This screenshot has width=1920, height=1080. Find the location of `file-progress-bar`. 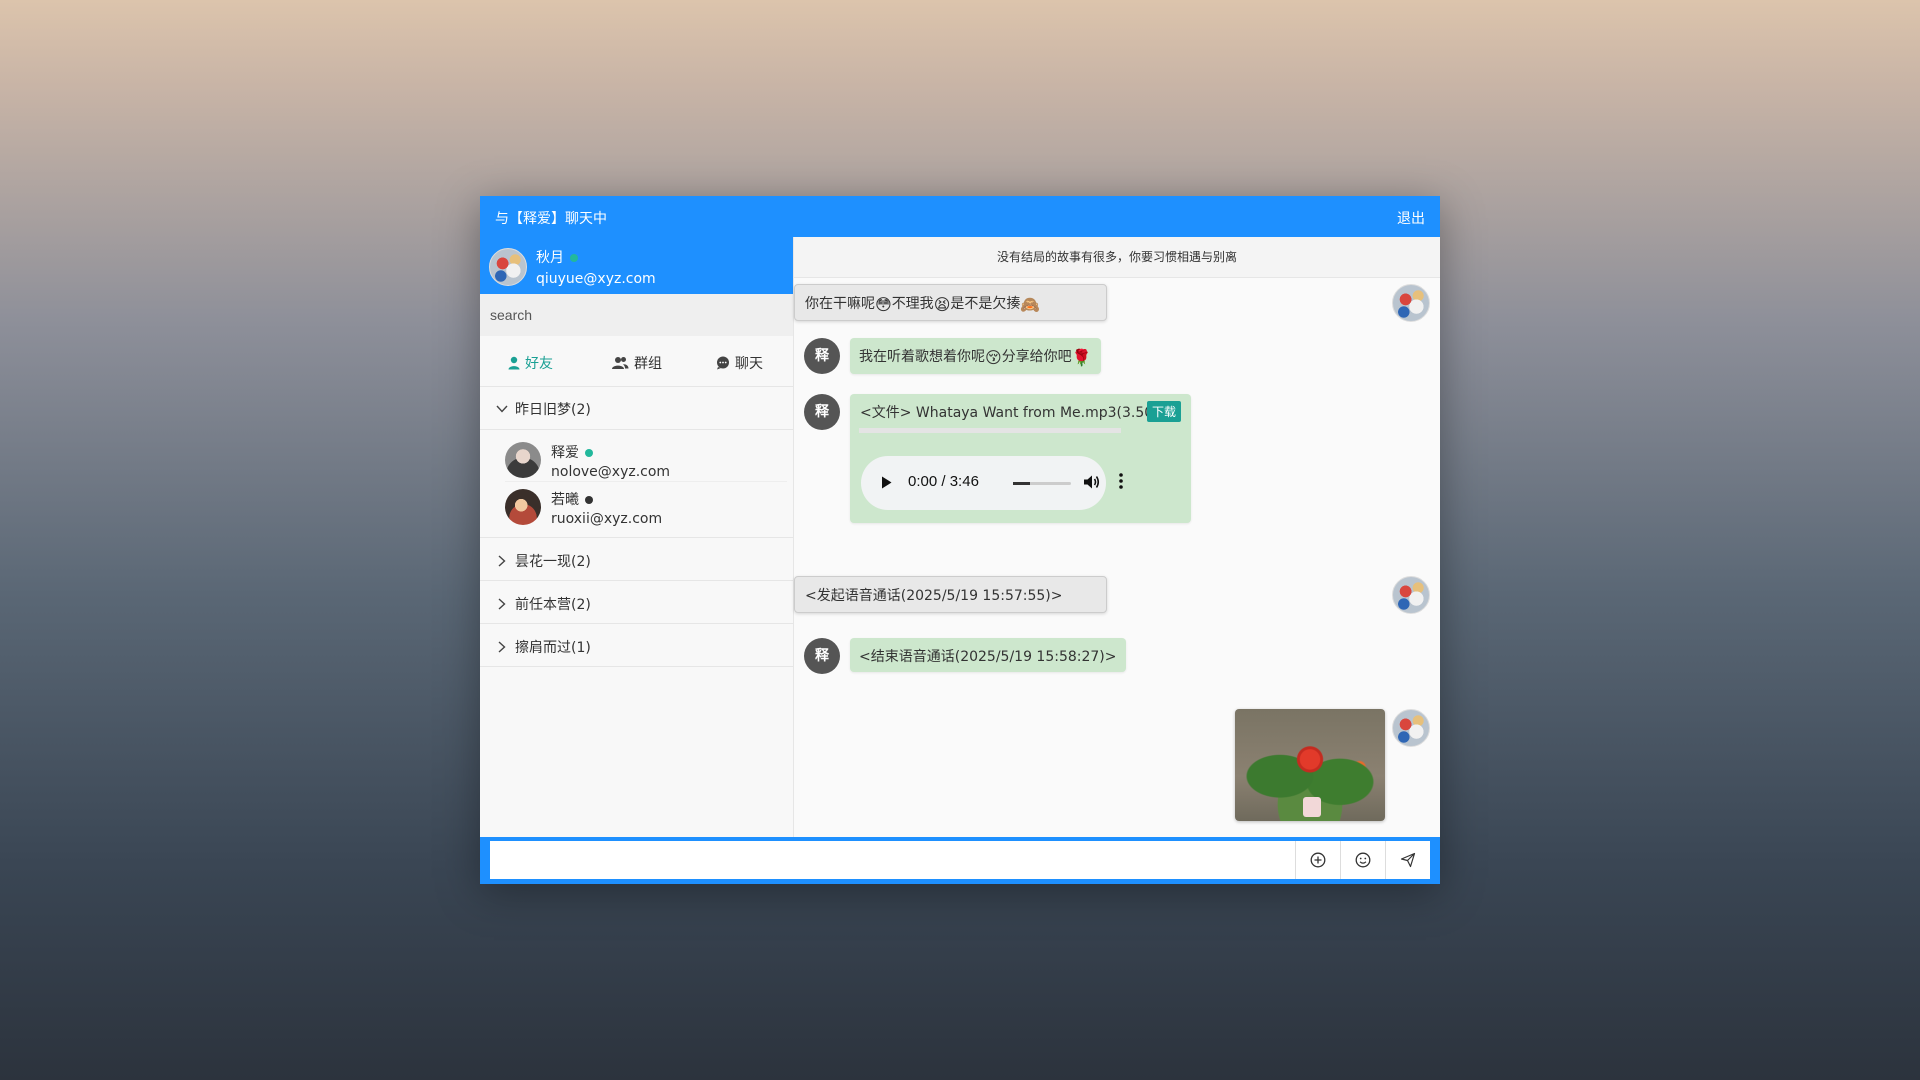

file-progress-bar is located at coordinates (990, 430).